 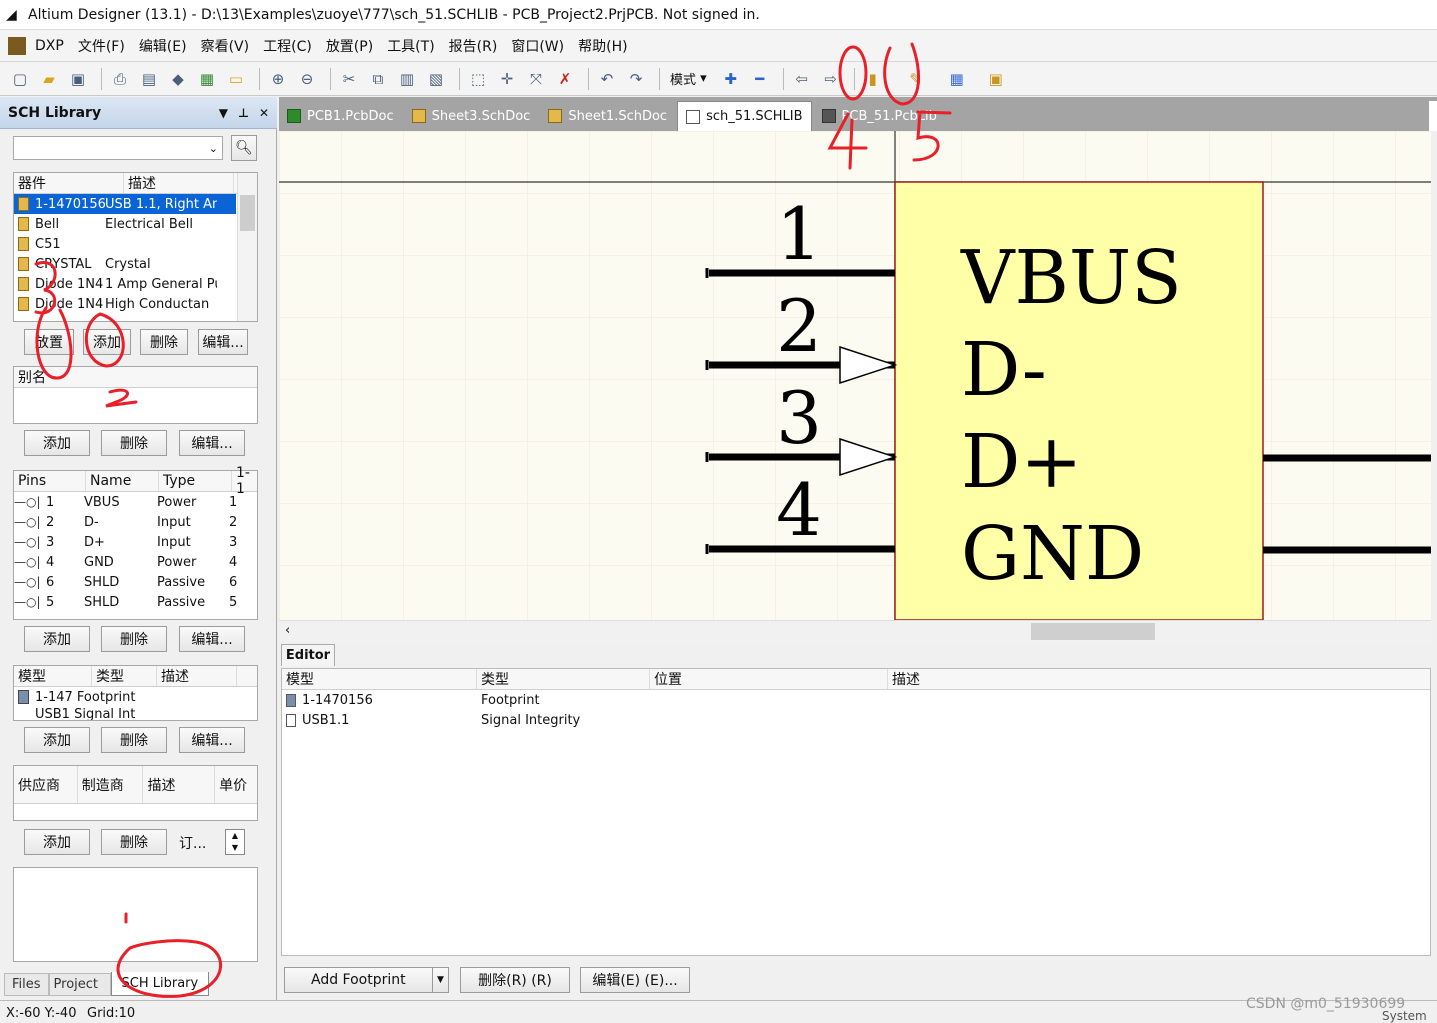 I want to click on list-item: CRYSTAL Crystal, so click(x=125, y=264).